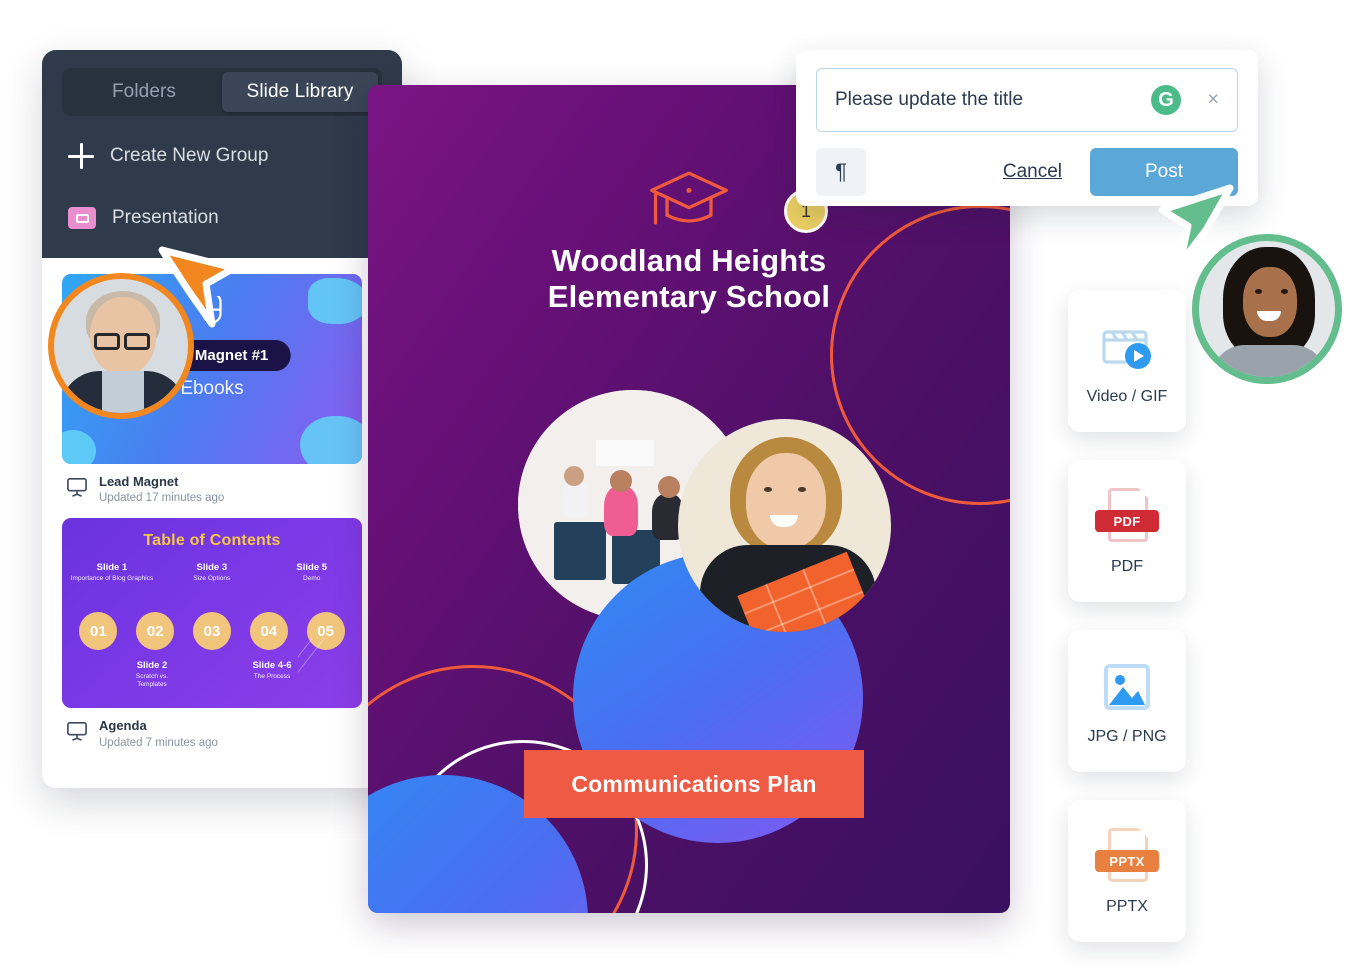  What do you see at coordinates (152, 665) in the screenshot?
I see `toc-item-heading: Slide 2` at bounding box center [152, 665].